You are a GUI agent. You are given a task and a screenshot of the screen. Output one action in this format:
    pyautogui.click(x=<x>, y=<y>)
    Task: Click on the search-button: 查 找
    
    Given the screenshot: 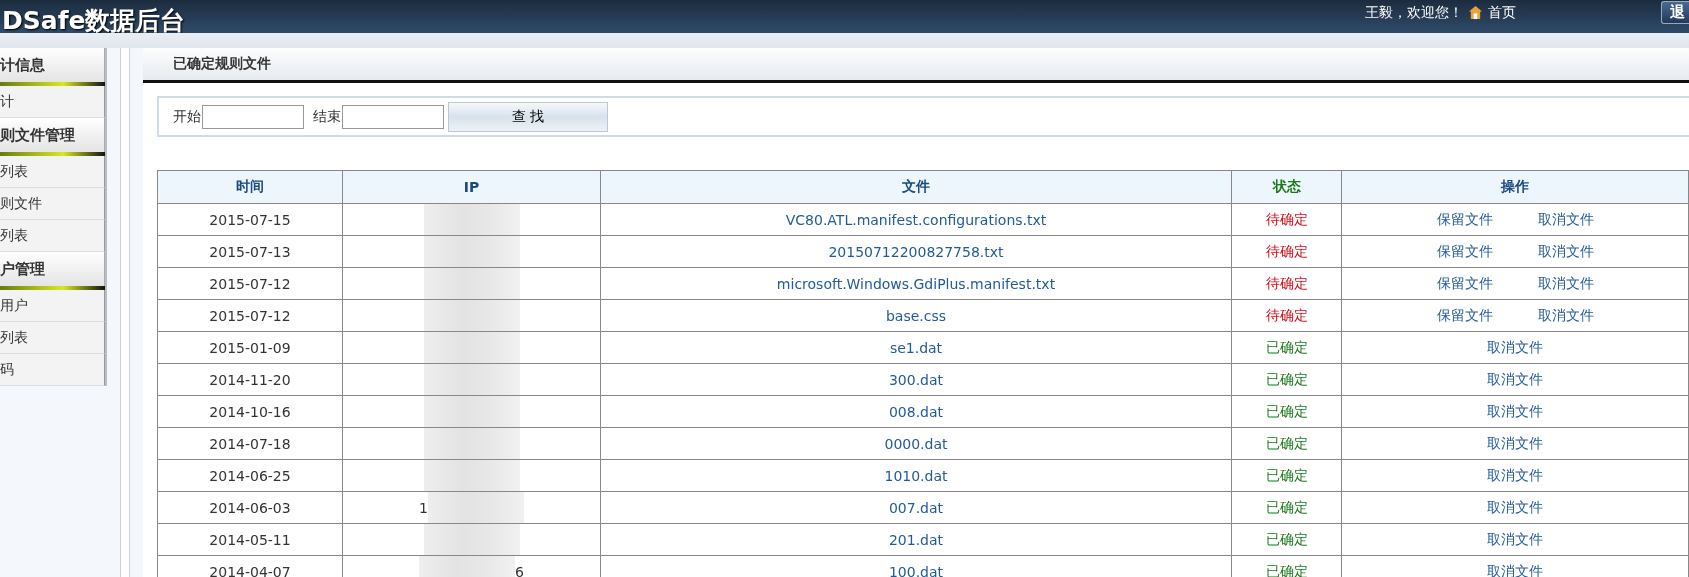 What is the action you would take?
    pyautogui.click(x=528, y=116)
    